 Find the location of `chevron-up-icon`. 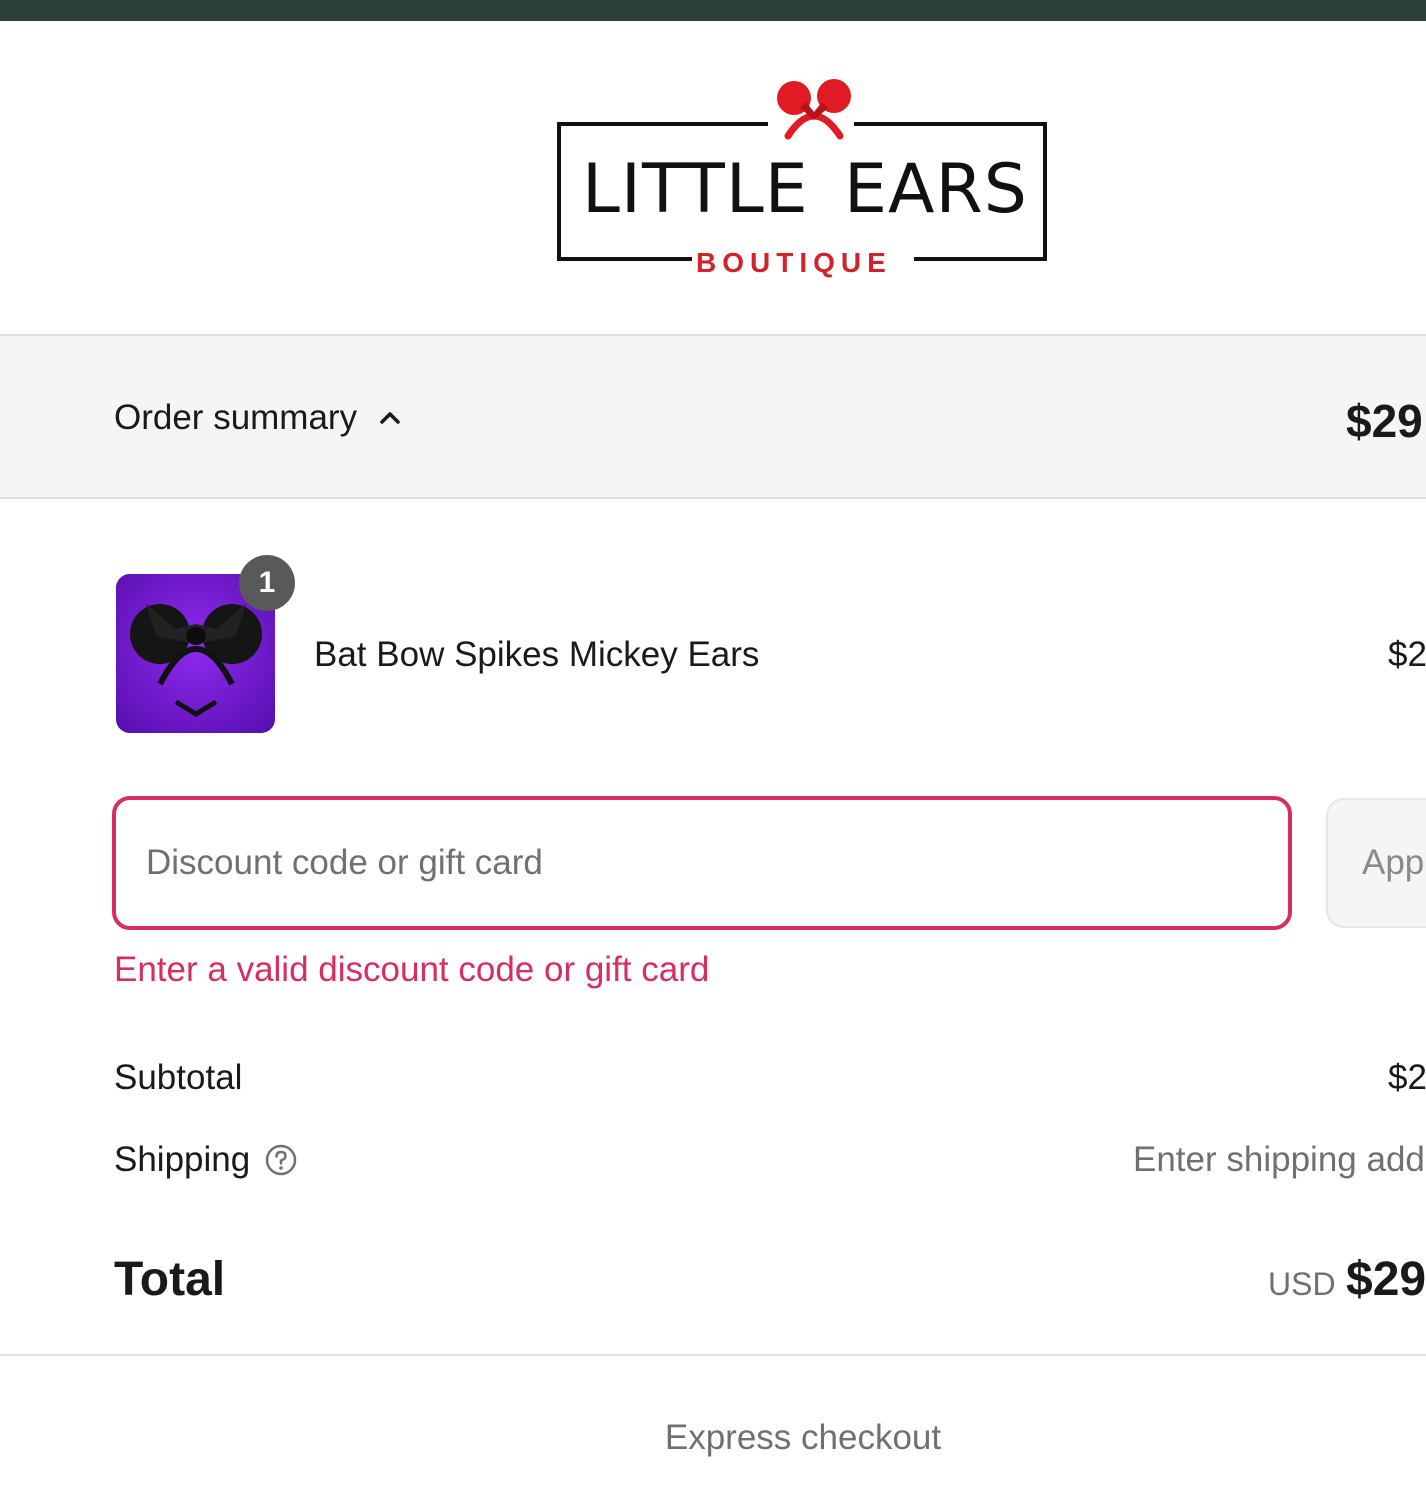

chevron-up-icon is located at coordinates (390, 418).